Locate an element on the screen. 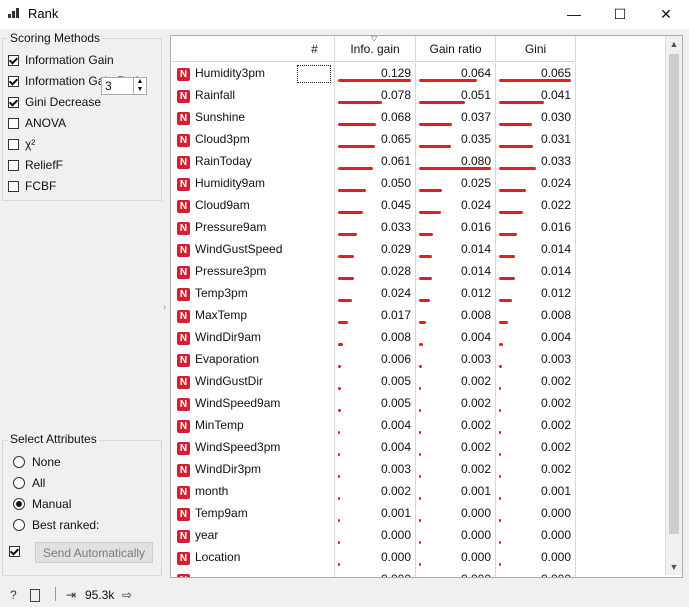  score-cell-info: 0.045 is located at coordinates (375, 206).